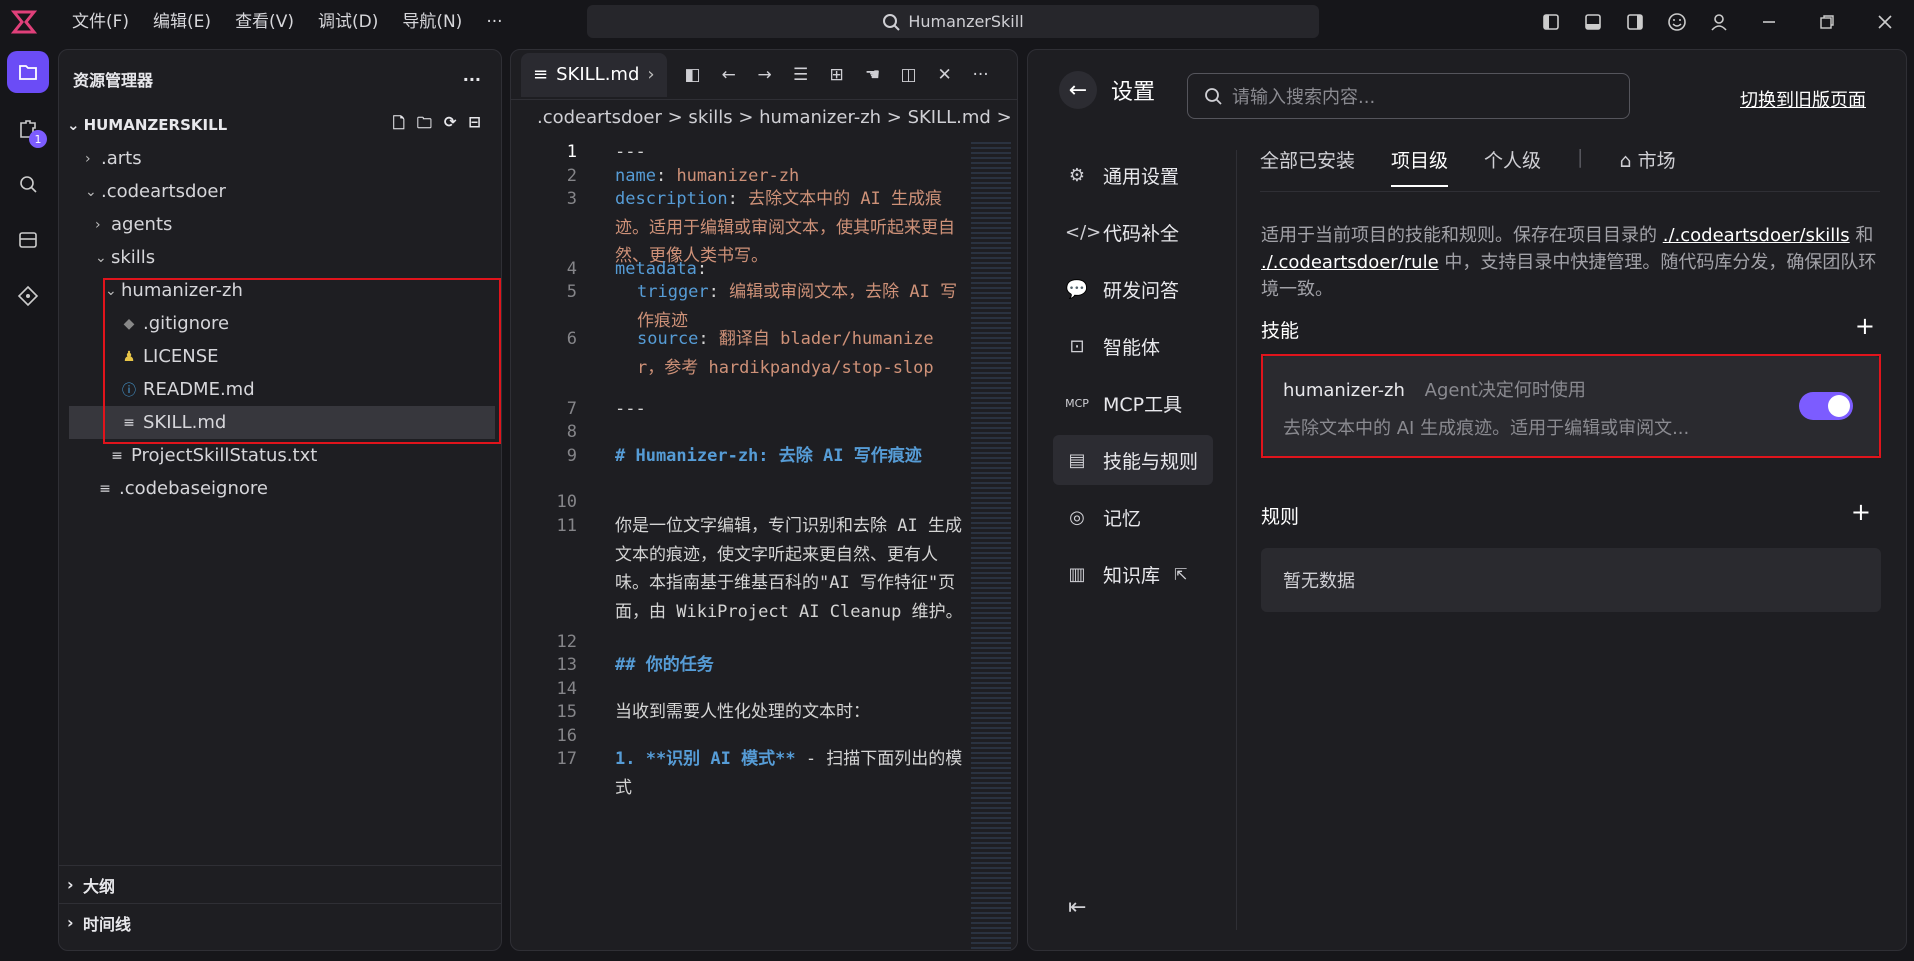  What do you see at coordinates (280, 323) in the screenshot?
I see `tree-item-gitignore: ◆ .gitignore` at bounding box center [280, 323].